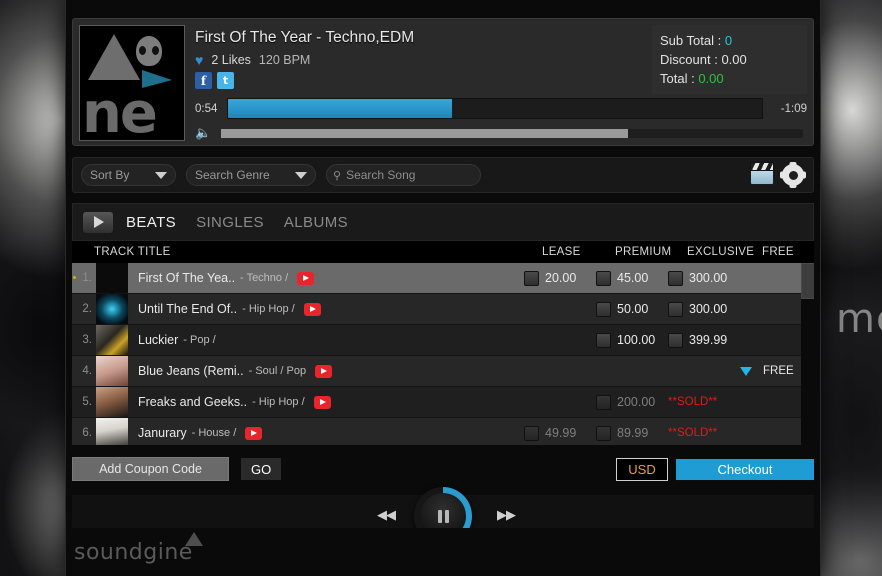 The height and width of the screenshot is (576, 882). What do you see at coordinates (278, 402) in the screenshot?
I see `track-genre: - Hip Hop /` at bounding box center [278, 402].